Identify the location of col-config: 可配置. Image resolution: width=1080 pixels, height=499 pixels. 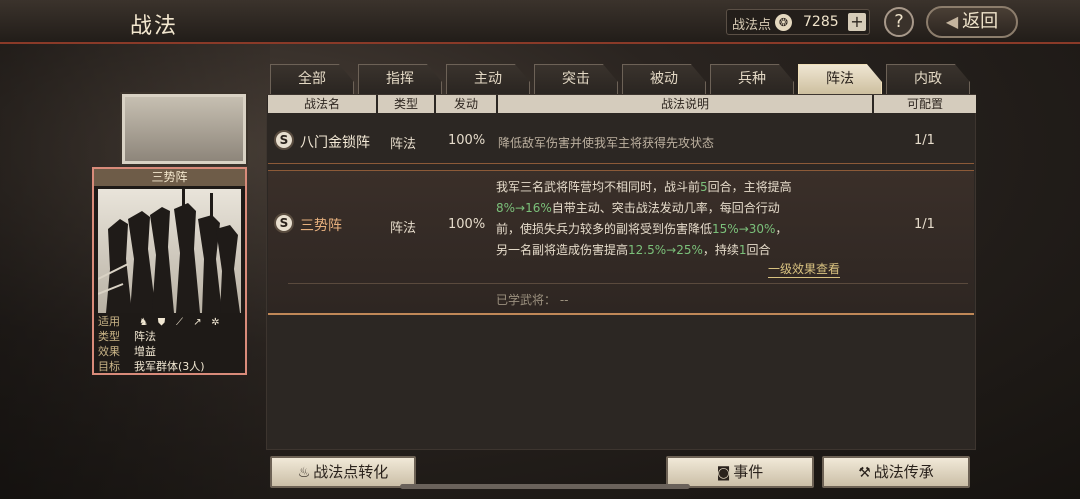
(925, 104).